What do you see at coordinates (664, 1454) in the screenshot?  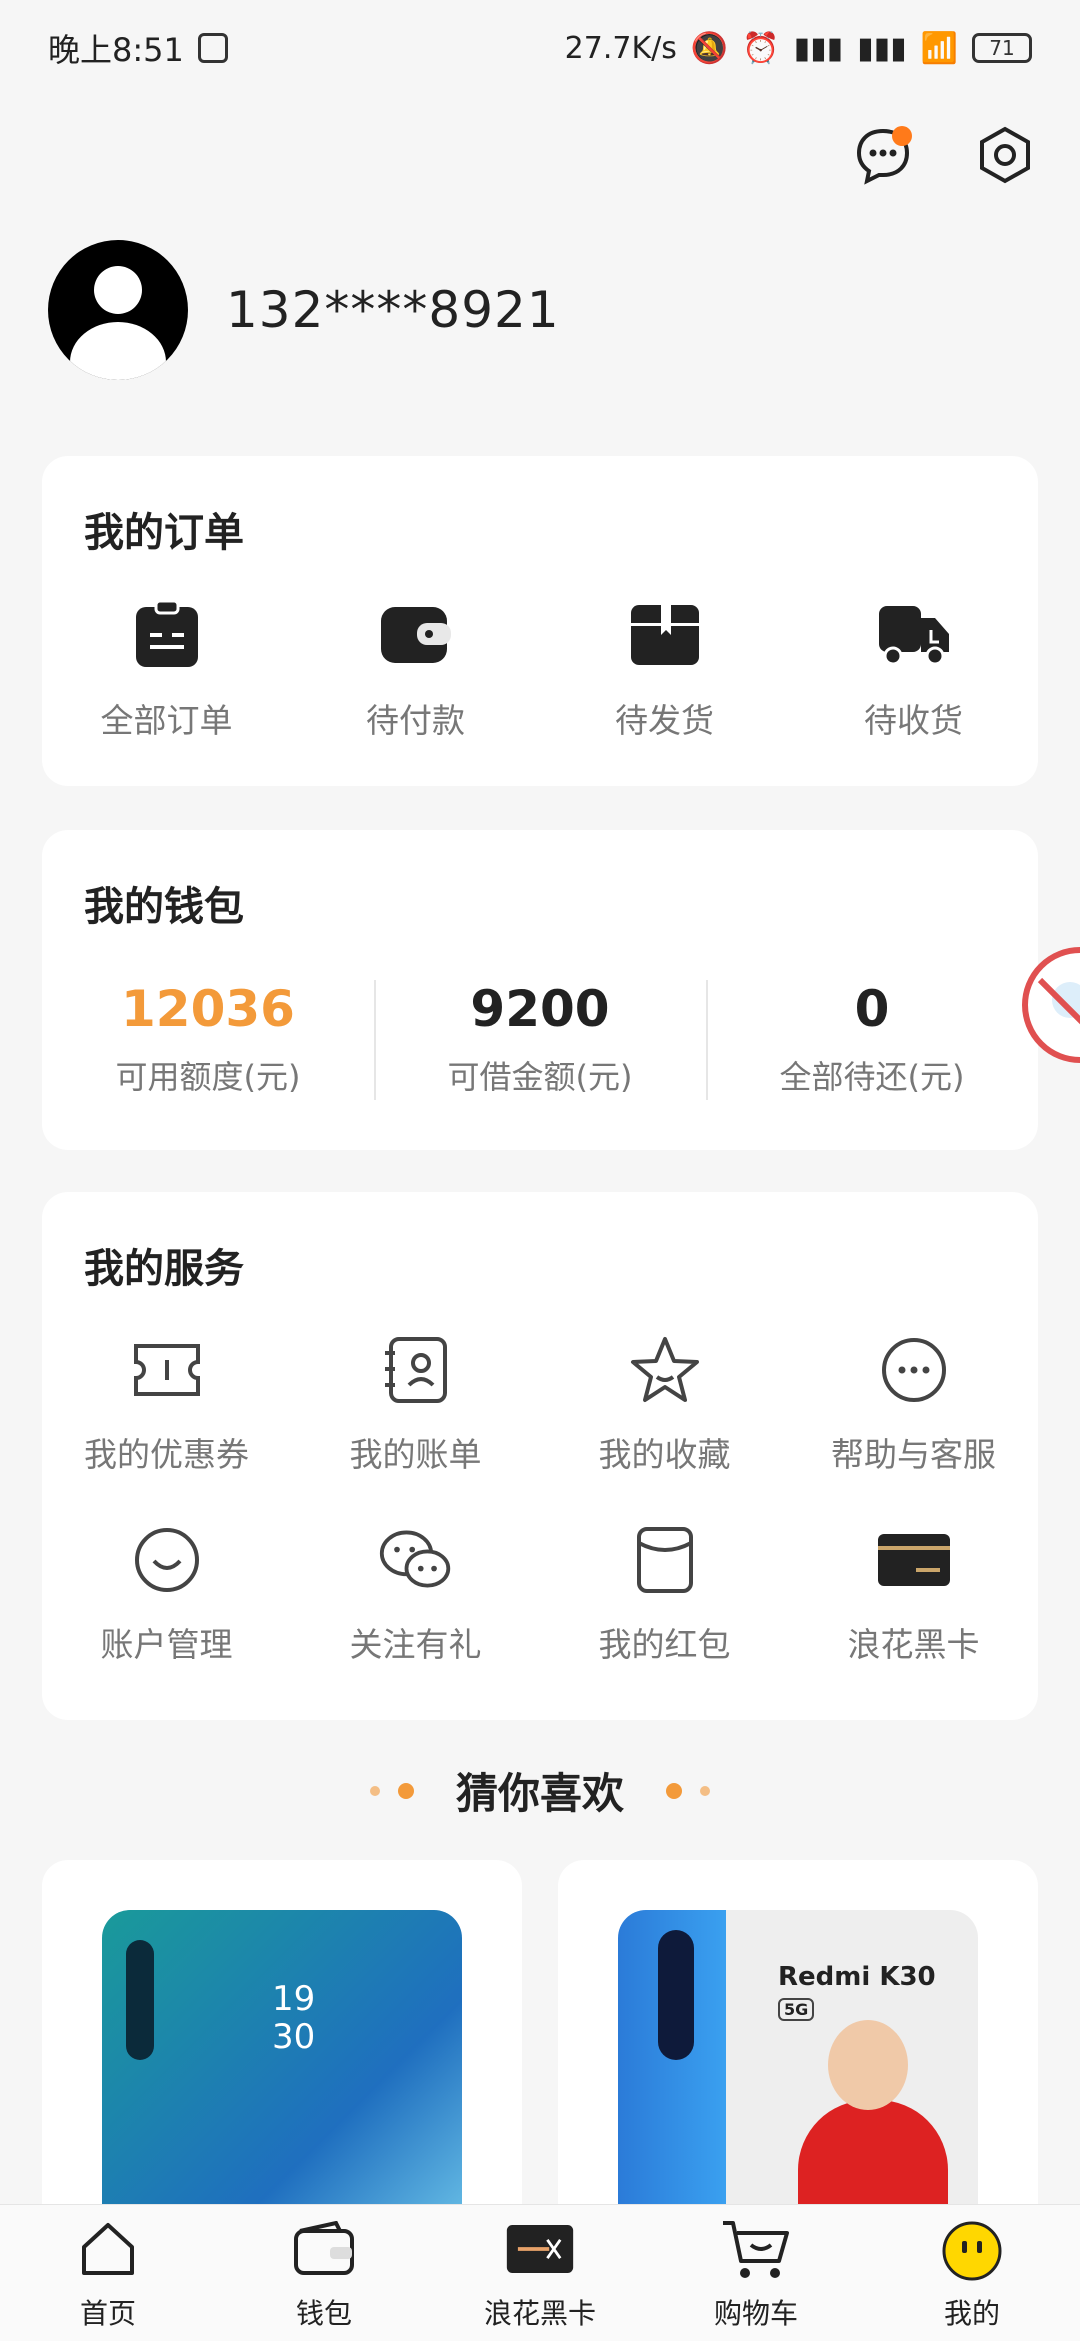 I see `service-favorites-label: 我的收藏` at bounding box center [664, 1454].